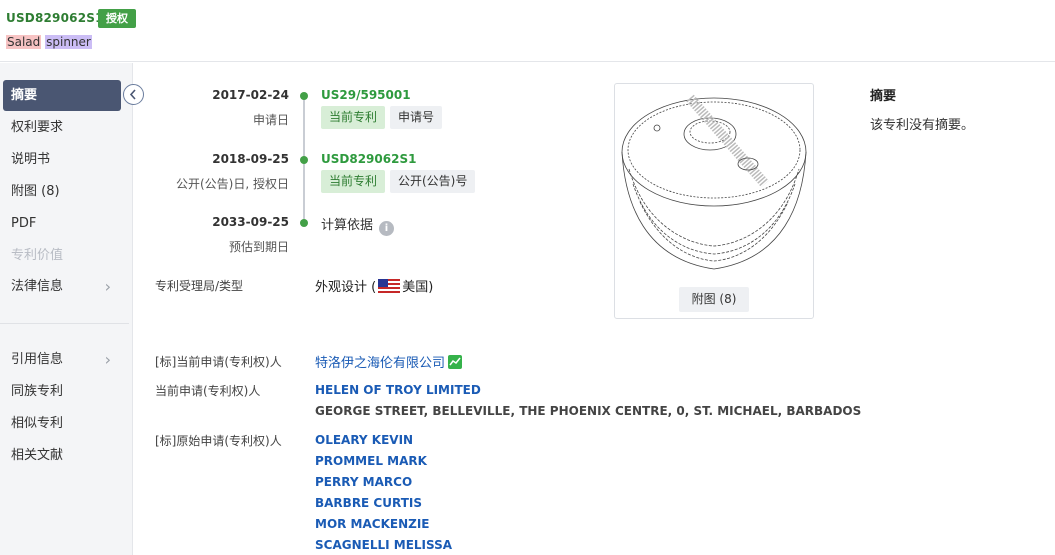  Describe the element at coordinates (363, 482) in the screenshot. I see `original-applicant-link: PERRY MARCO` at that location.